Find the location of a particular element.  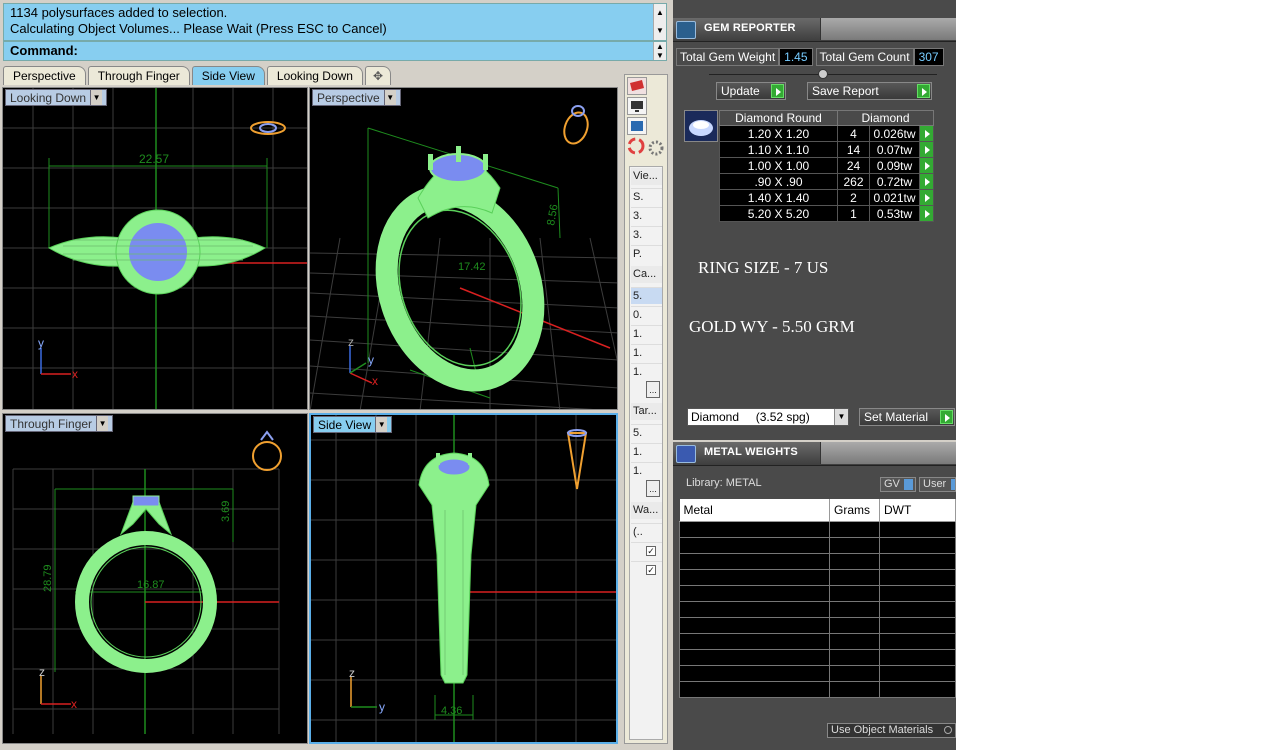

update-button: Update is located at coordinates (751, 91).